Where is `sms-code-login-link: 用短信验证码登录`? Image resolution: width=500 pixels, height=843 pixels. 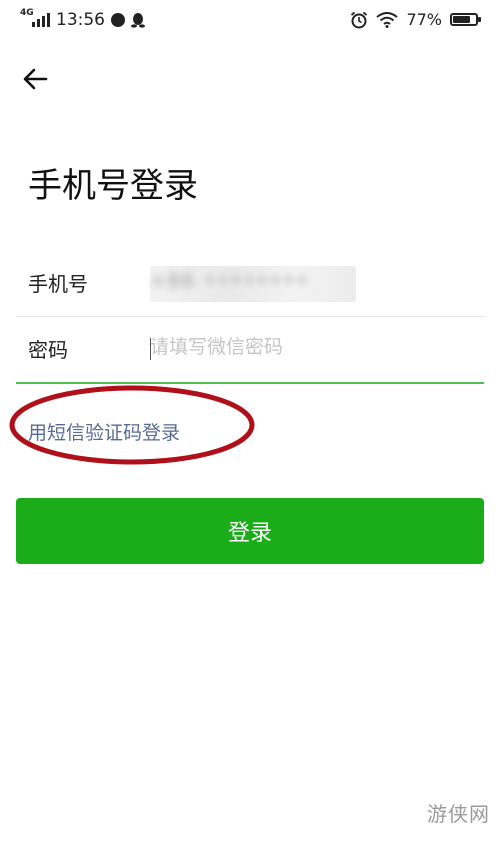 sms-code-login-link: 用短信验证码登录 is located at coordinates (104, 431).